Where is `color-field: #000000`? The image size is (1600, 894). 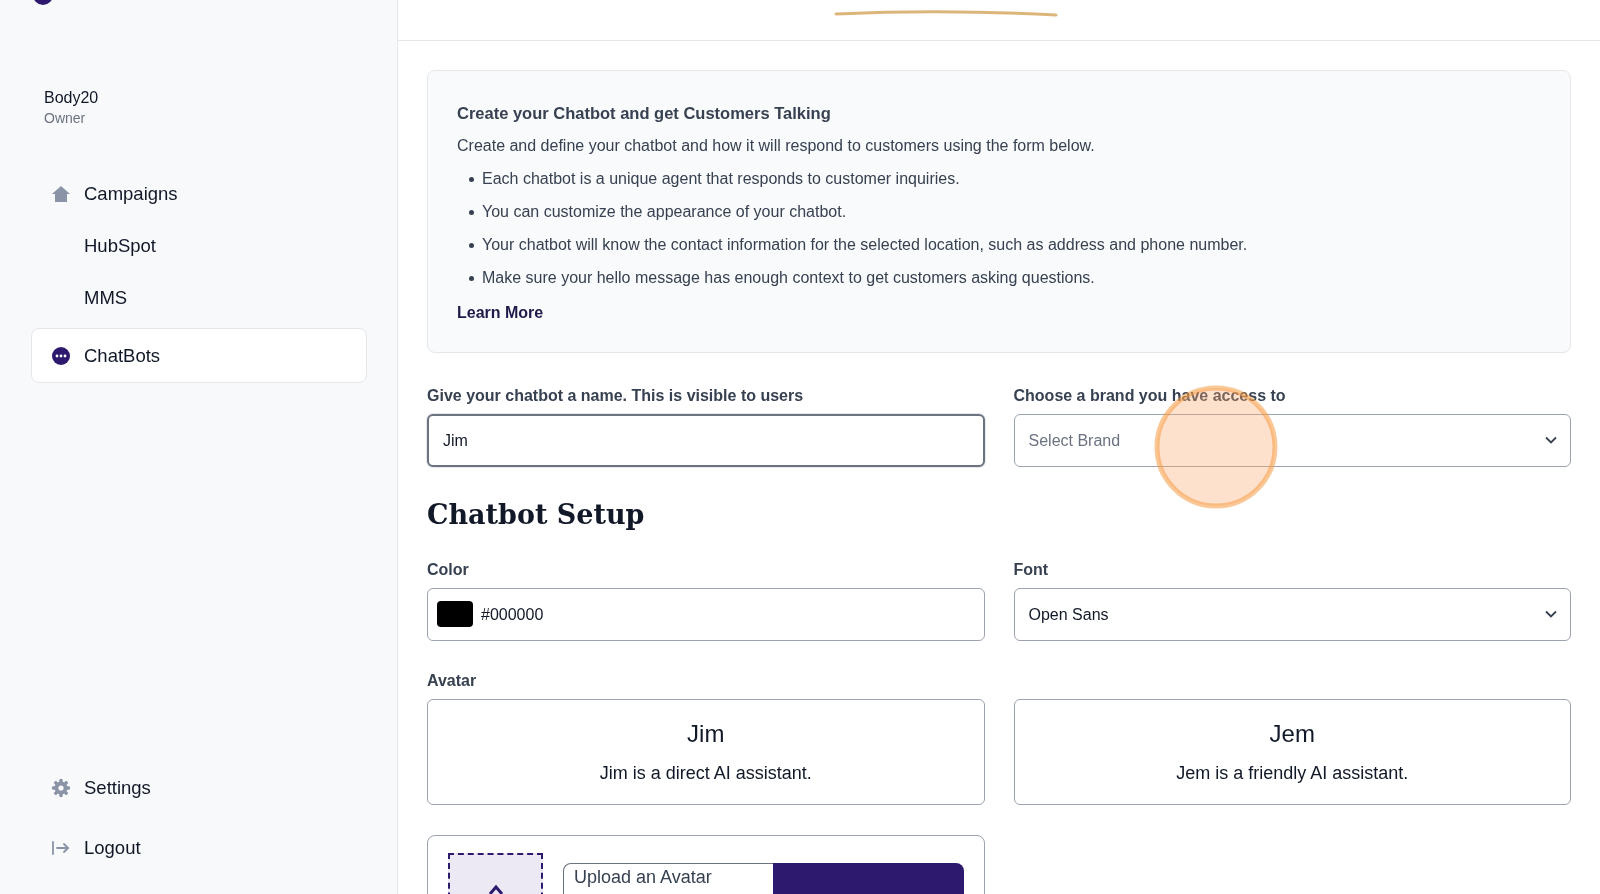 color-field: #000000 is located at coordinates (706, 614).